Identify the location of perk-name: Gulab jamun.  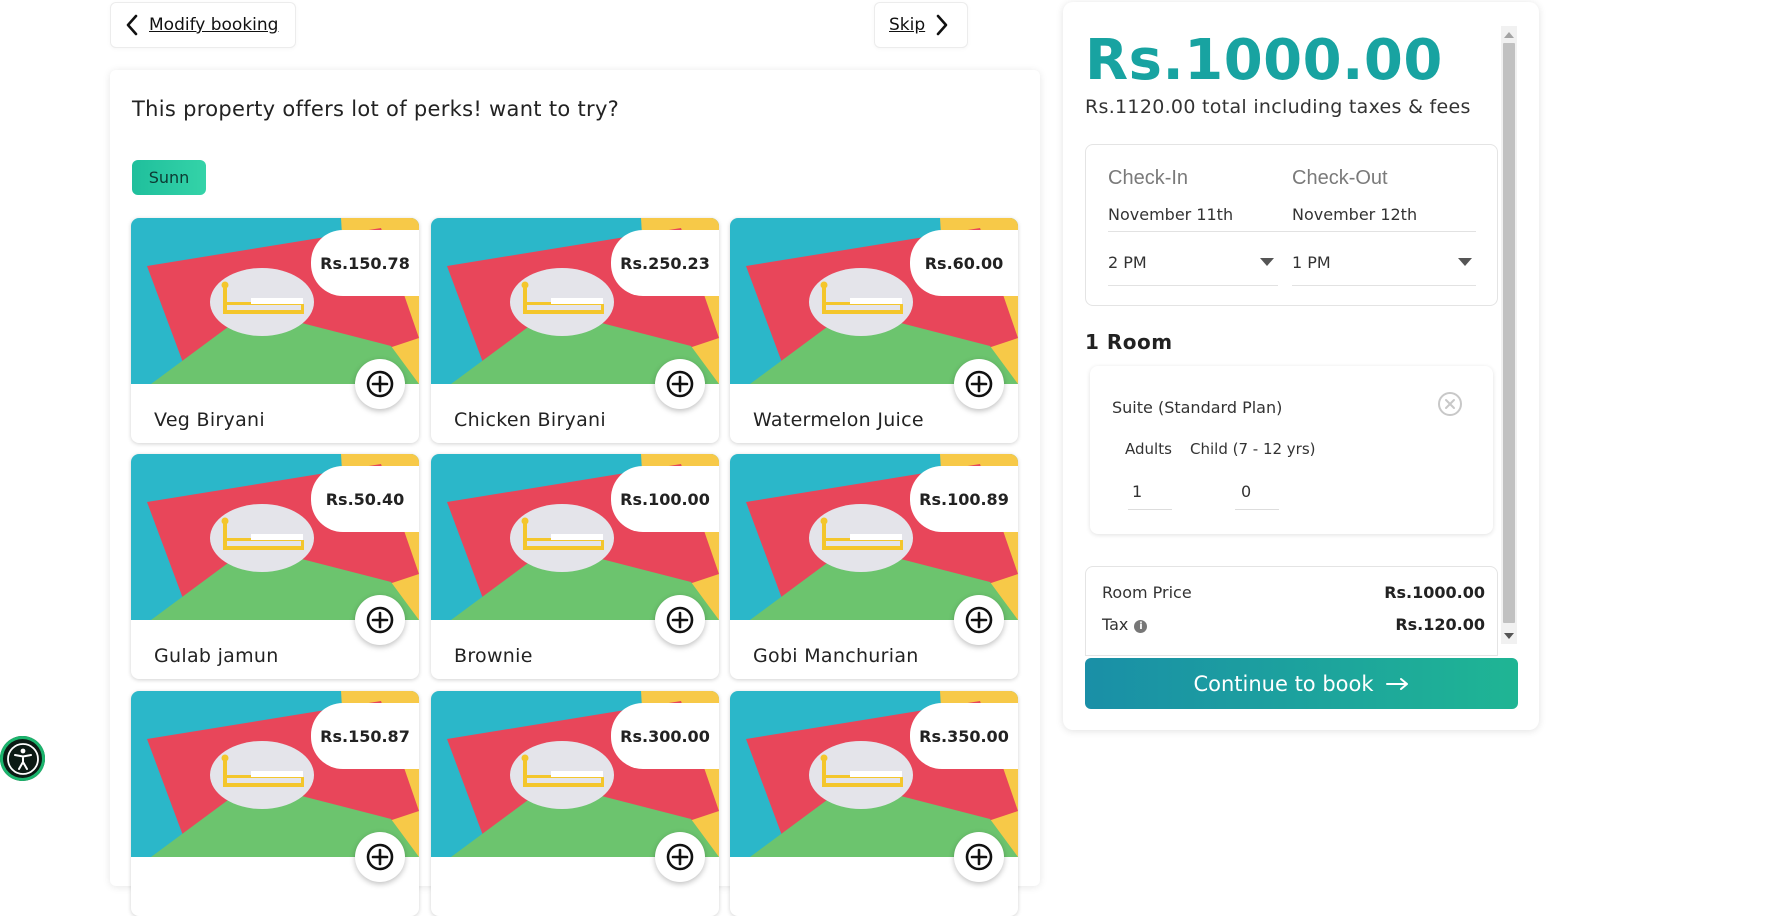
(216, 656).